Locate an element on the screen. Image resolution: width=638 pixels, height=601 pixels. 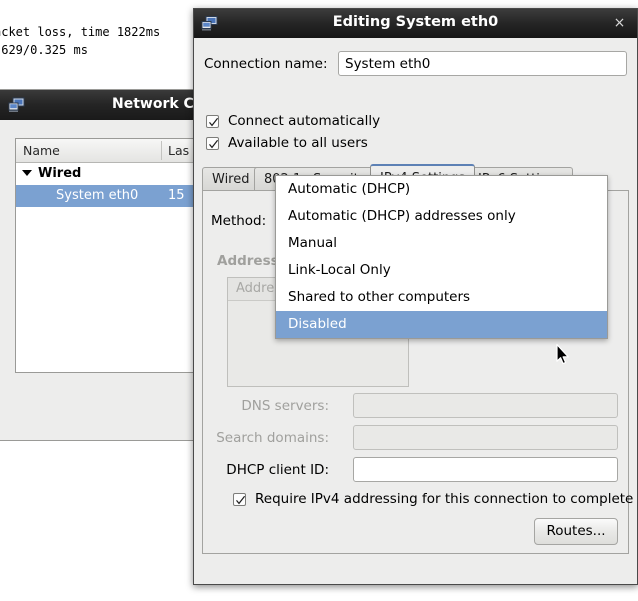
dhcp-client-id-row: DHCP client ID: is located at coordinates (415, 470).